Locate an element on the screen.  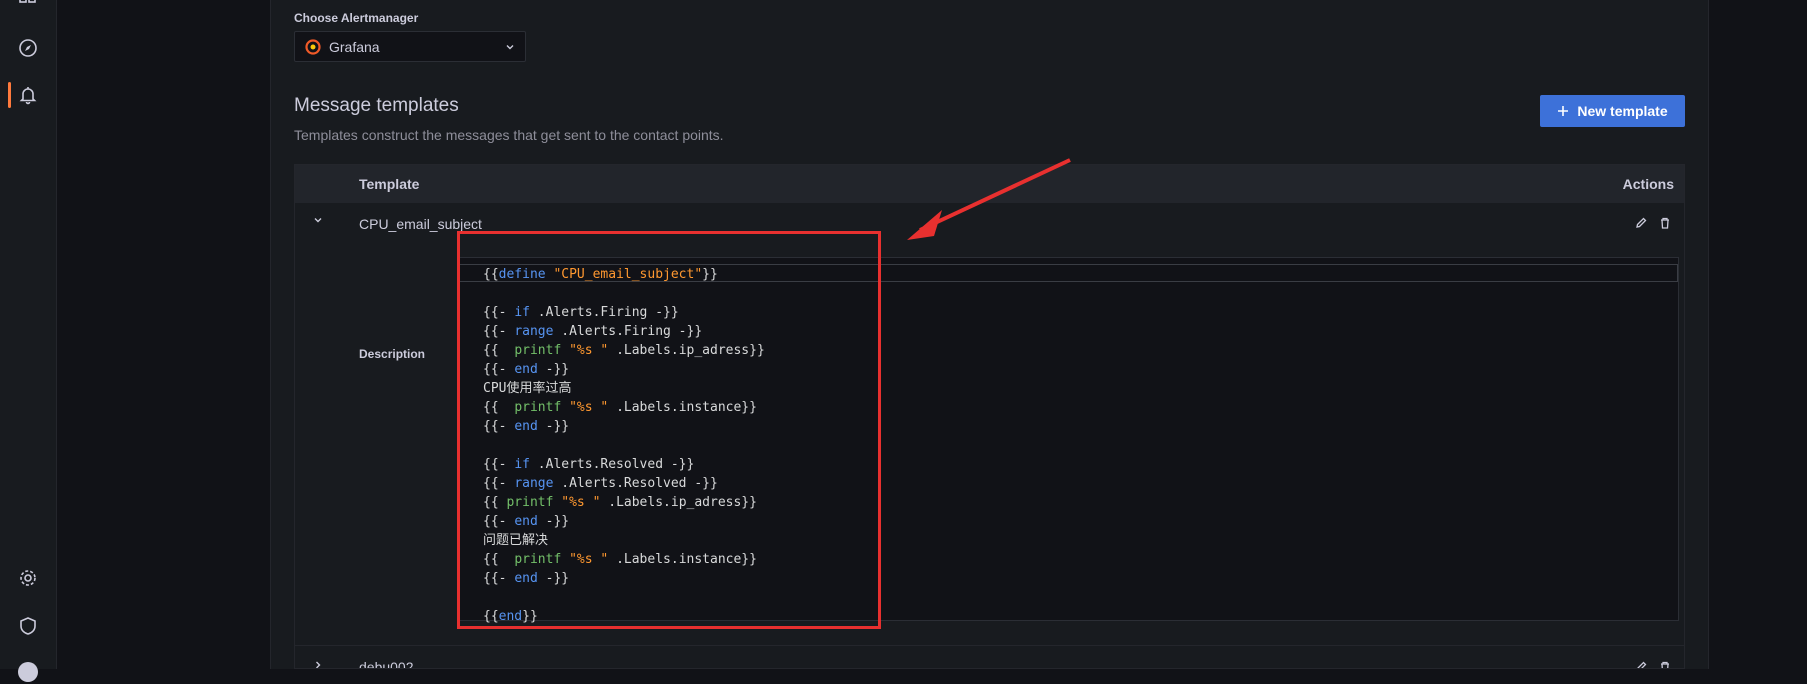
collapse-row-icon is located at coordinates (318, 220).